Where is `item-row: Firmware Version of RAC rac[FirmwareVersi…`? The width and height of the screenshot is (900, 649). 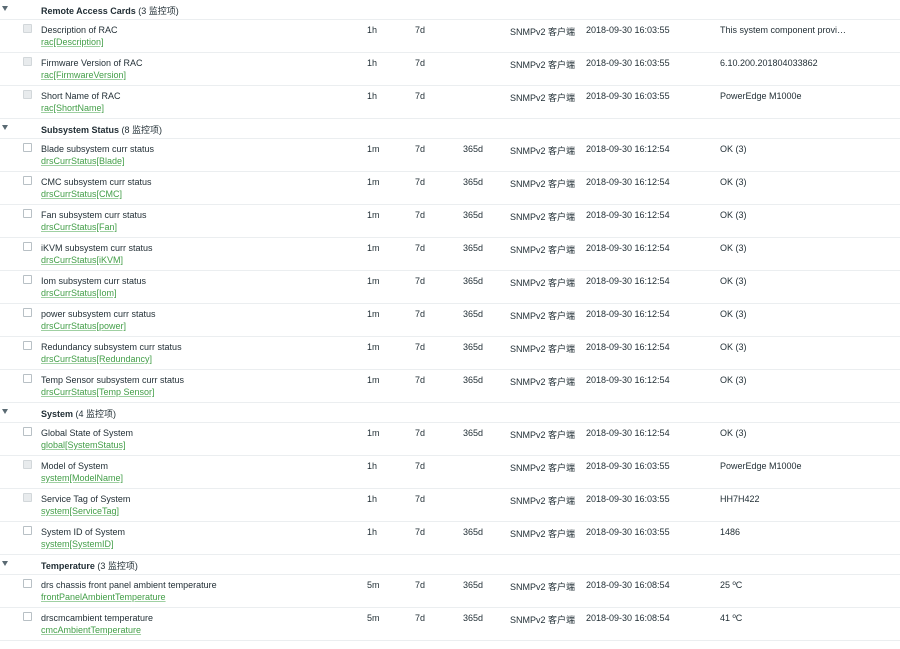
item-row: Firmware Version of RAC rac[FirmwareVersi… is located at coordinates (450, 69).